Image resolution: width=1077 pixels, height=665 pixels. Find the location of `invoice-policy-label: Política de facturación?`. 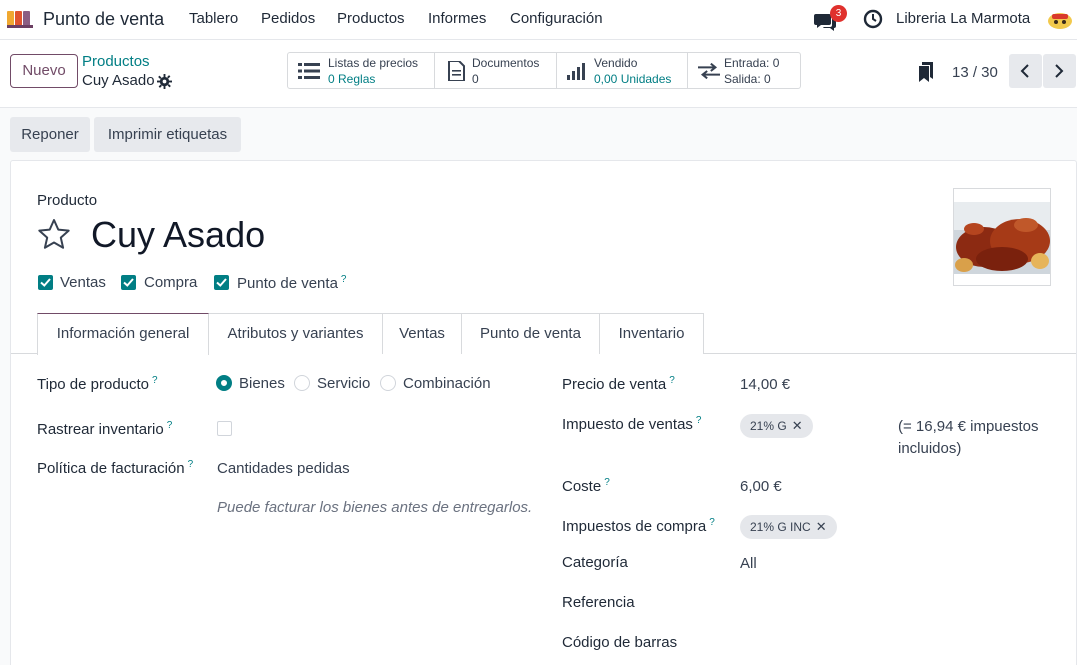

invoice-policy-label: Política de facturación? is located at coordinates (115, 468).